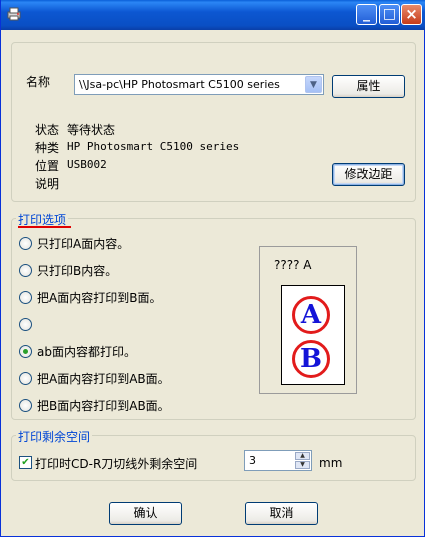 The height and width of the screenshot is (537, 425). What do you see at coordinates (278, 460) in the screenshot?
I see `remaining-space-input: 3 ▲ ▼` at bounding box center [278, 460].